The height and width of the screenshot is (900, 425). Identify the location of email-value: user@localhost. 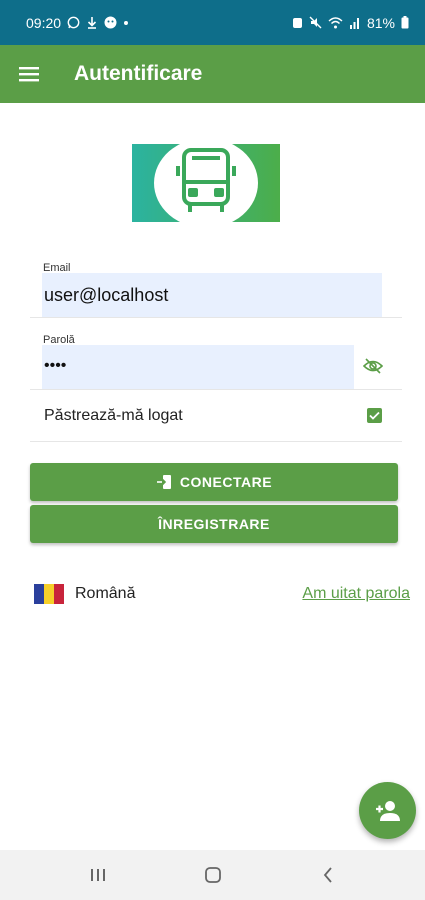
(106, 295).